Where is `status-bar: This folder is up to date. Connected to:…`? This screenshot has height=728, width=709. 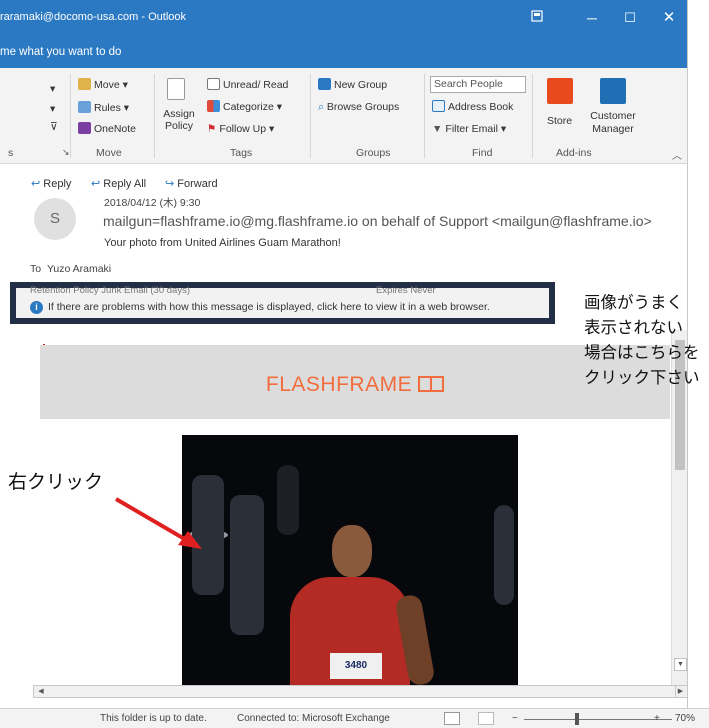
status-bar: This folder is up to date. Connected to:… is located at coordinates (354, 718).